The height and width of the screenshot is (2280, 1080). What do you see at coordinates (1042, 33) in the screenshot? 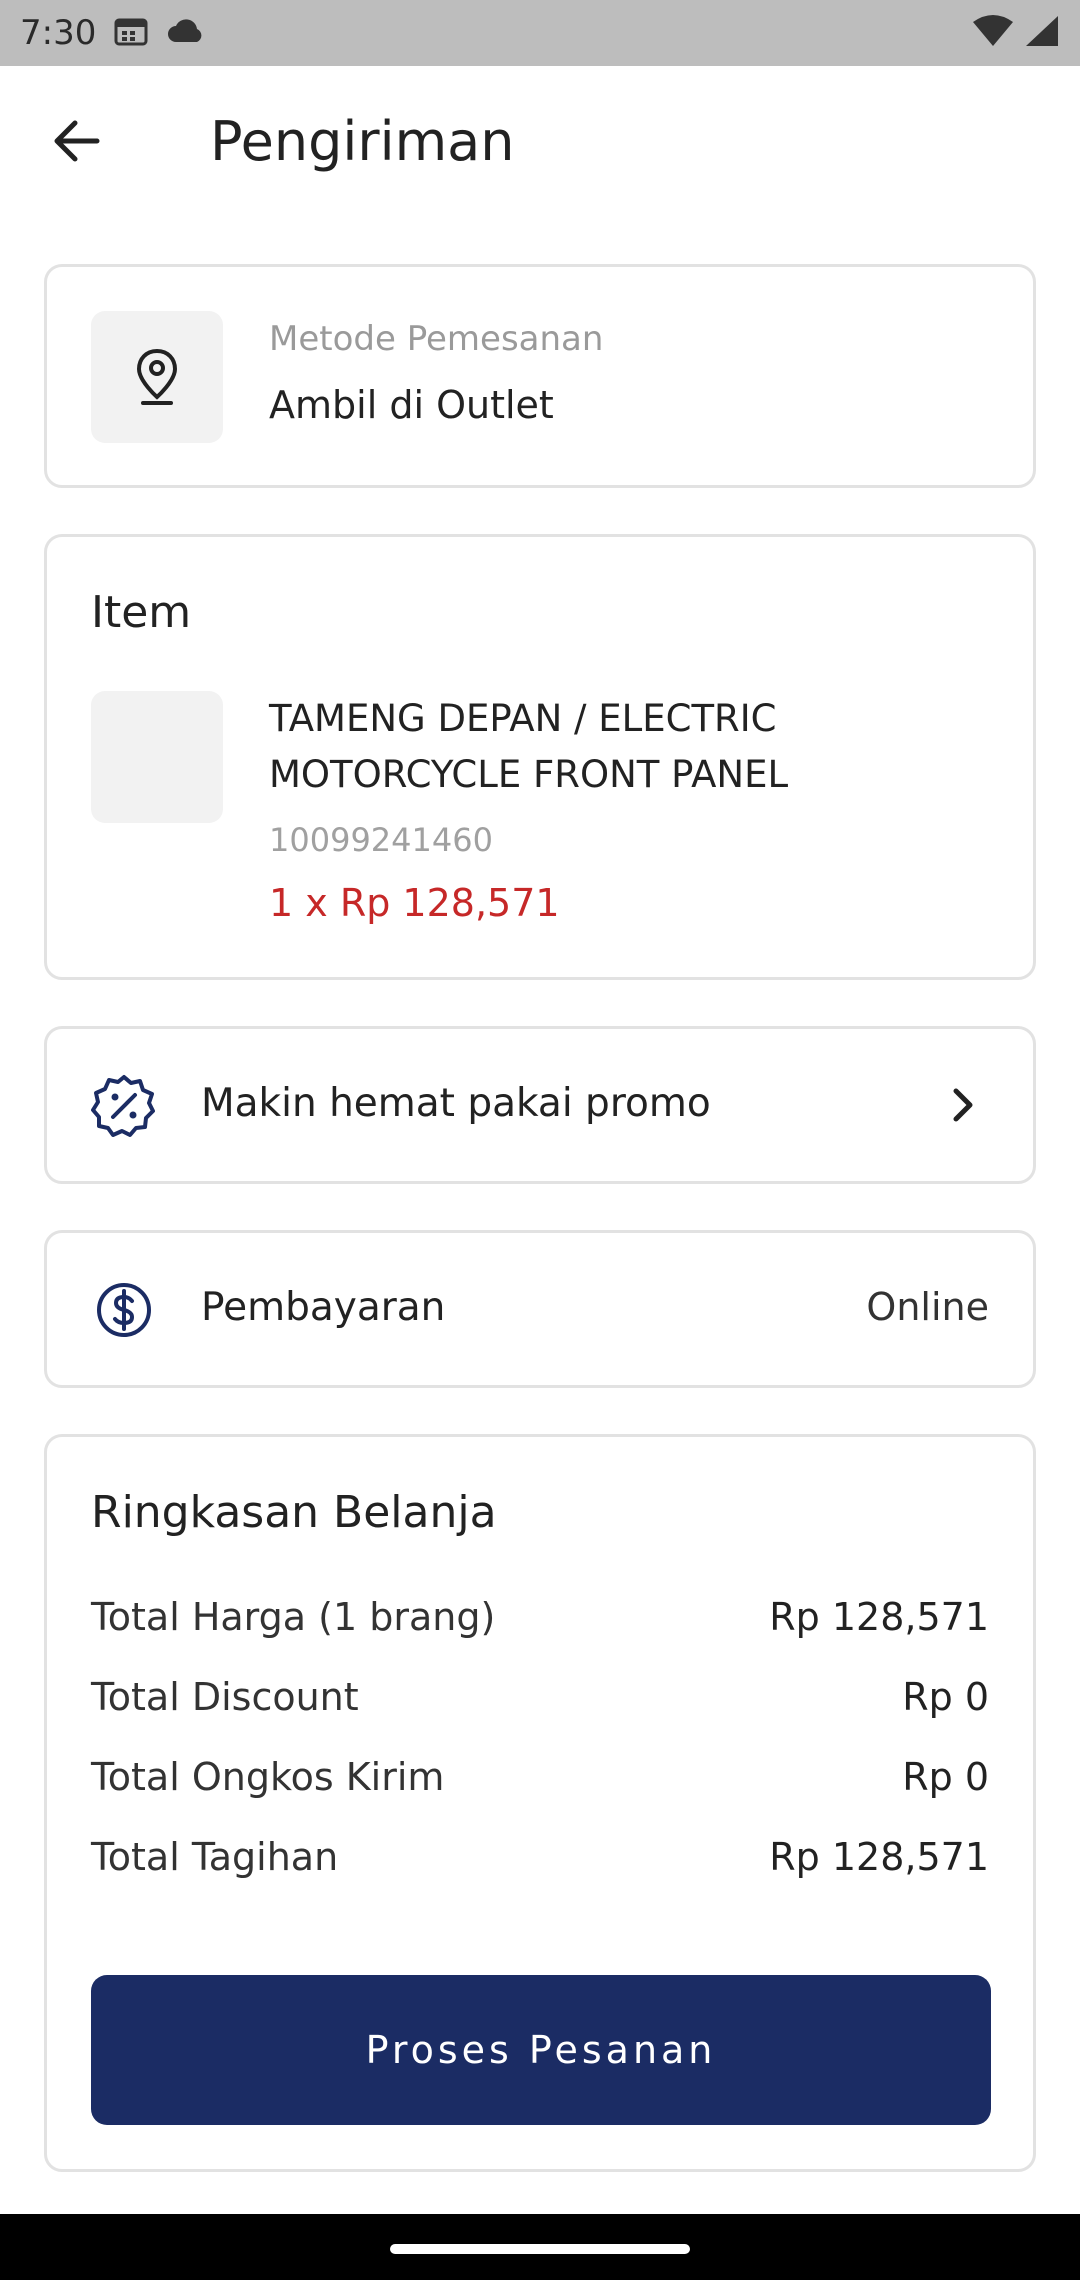
I see `signal-icon` at bounding box center [1042, 33].